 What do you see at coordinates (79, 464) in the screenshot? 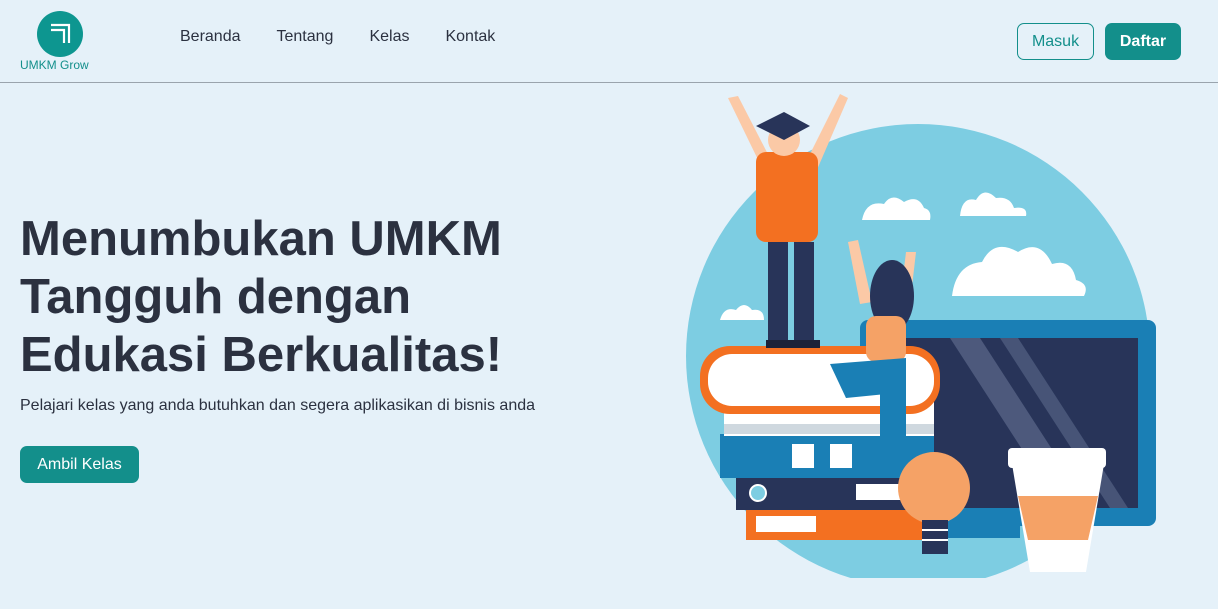
I see `take-class-button: Ambil Kelas` at bounding box center [79, 464].